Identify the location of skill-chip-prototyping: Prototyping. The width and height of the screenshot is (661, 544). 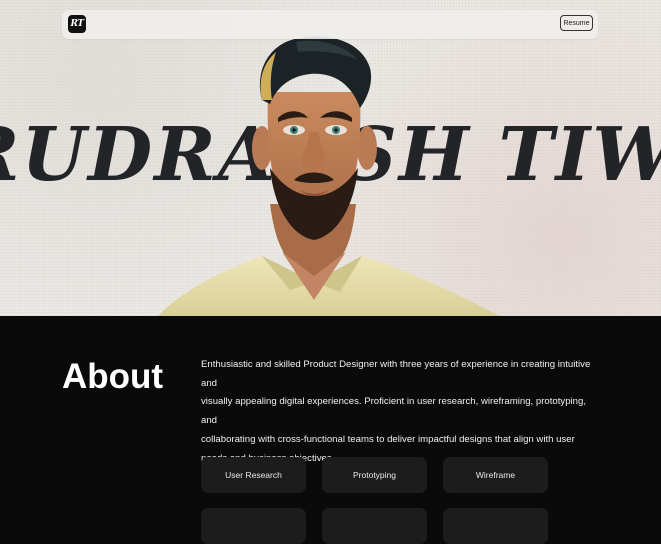
(374, 475).